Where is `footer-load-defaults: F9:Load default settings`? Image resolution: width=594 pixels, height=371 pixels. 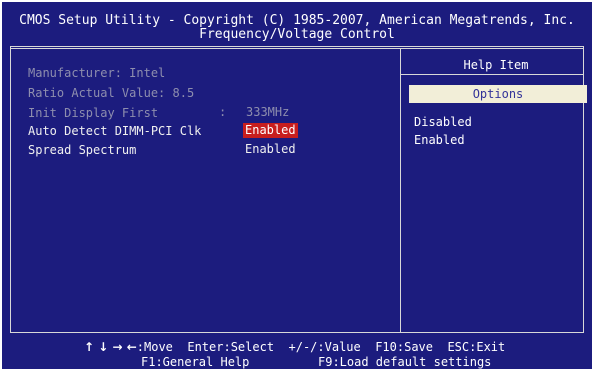
footer-load-defaults: F9:Load default settings is located at coordinates (405, 362).